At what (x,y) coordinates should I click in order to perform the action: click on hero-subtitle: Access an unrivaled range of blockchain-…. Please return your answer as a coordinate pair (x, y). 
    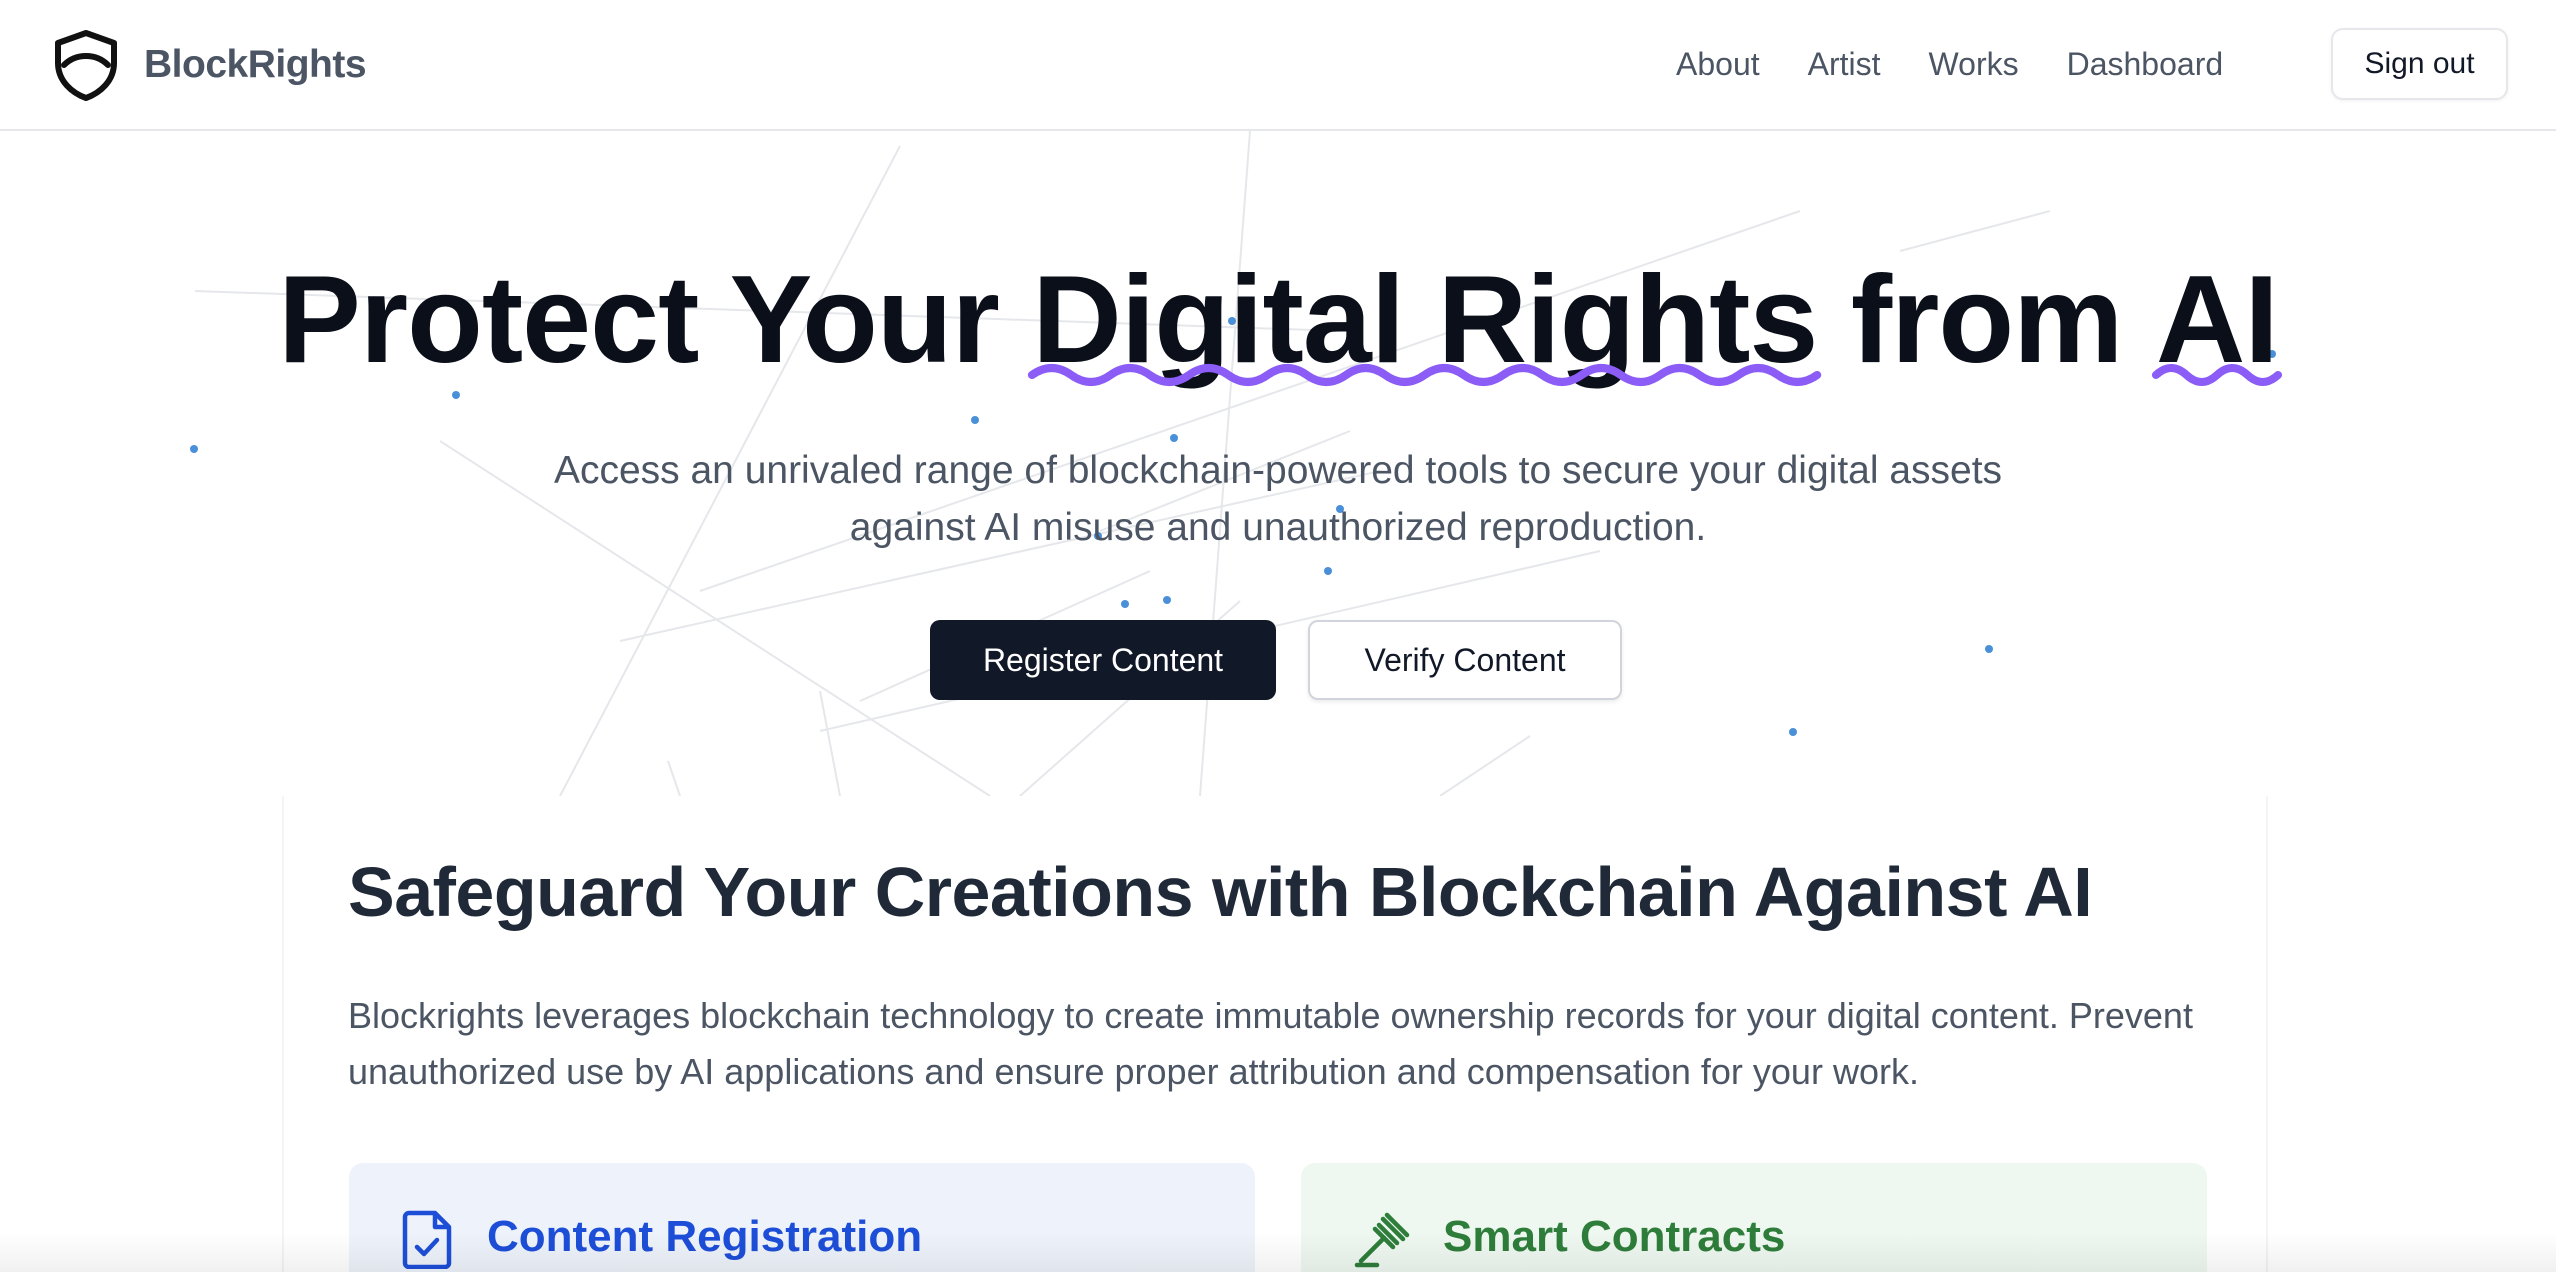
    Looking at the image, I should click on (1278, 499).